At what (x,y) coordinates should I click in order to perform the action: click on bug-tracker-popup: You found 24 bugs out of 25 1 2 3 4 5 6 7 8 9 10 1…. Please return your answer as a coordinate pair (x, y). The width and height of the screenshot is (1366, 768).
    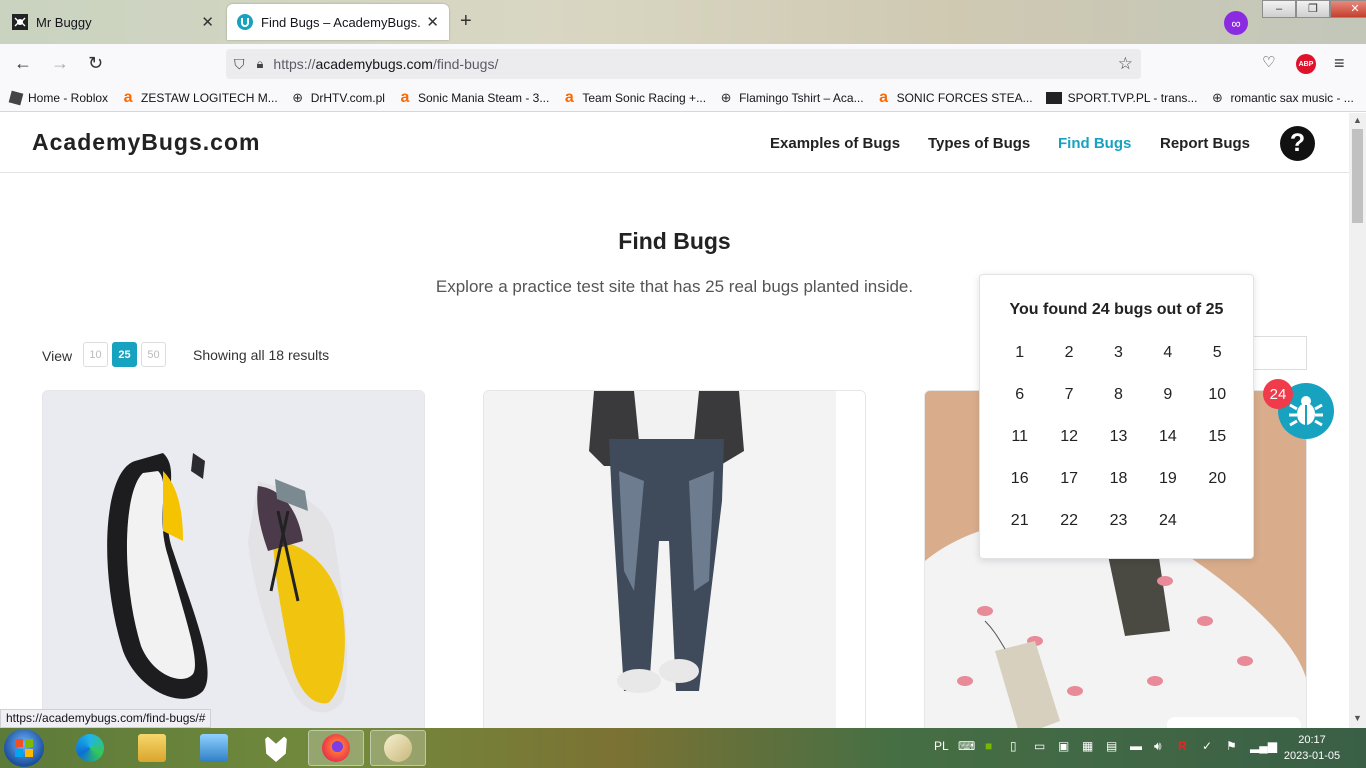
    Looking at the image, I should click on (1116, 416).